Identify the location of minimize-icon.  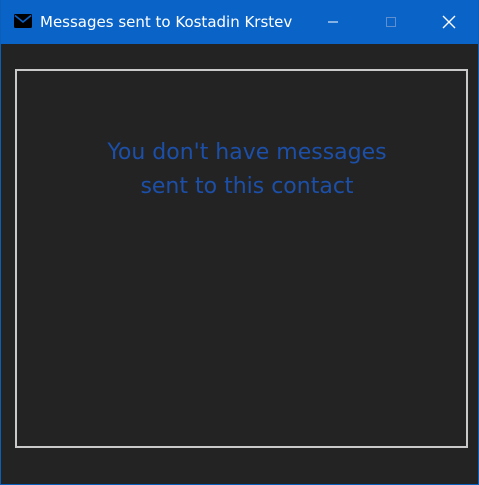
(333, 22).